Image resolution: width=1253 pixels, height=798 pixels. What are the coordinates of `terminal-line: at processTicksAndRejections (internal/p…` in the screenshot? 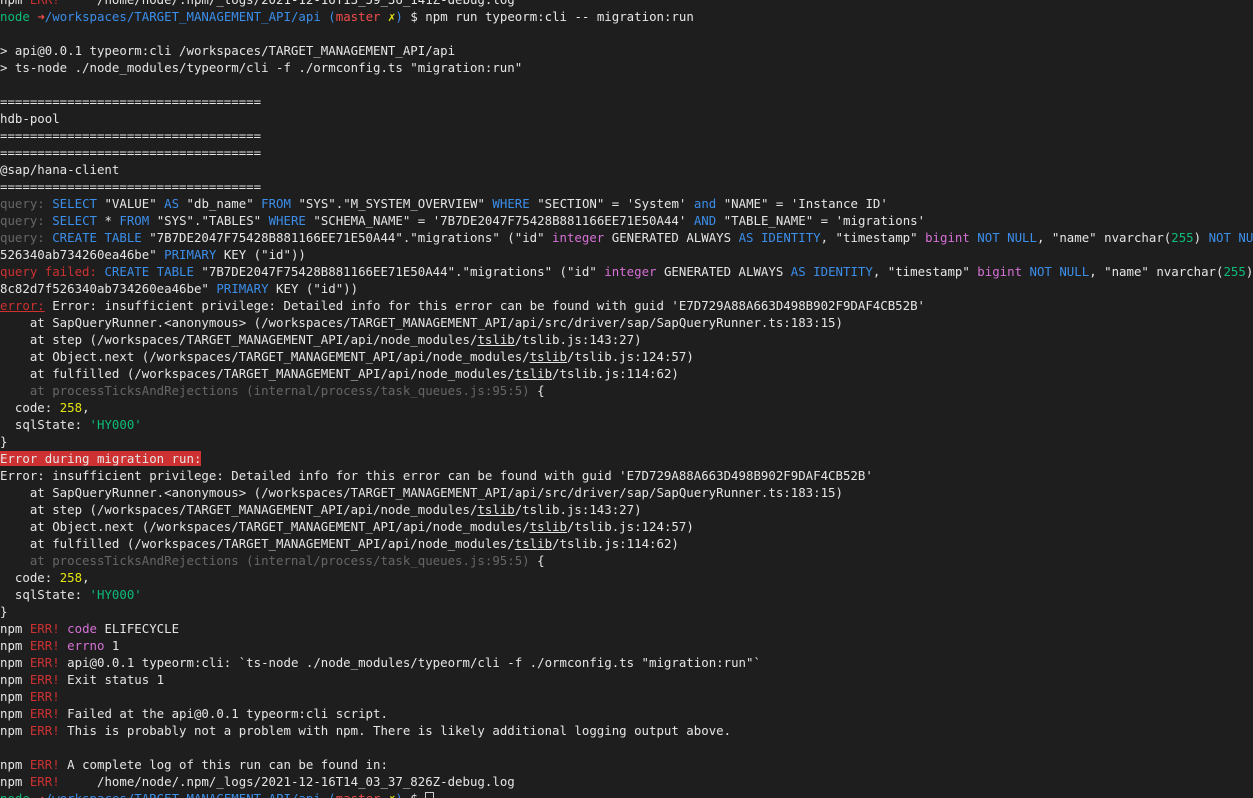 It's located at (626, 560).